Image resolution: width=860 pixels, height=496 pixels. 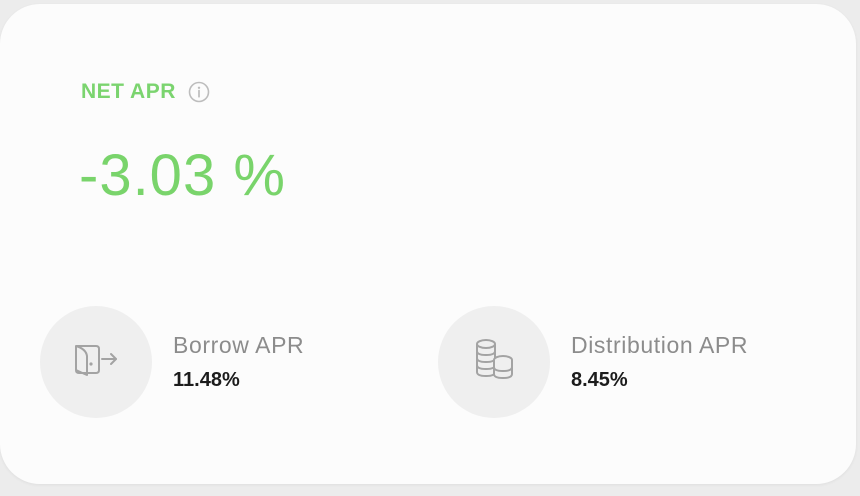 I want to click on distribution-apr-stat: Distribution APR 8.45%, so click(x=593, y=362).